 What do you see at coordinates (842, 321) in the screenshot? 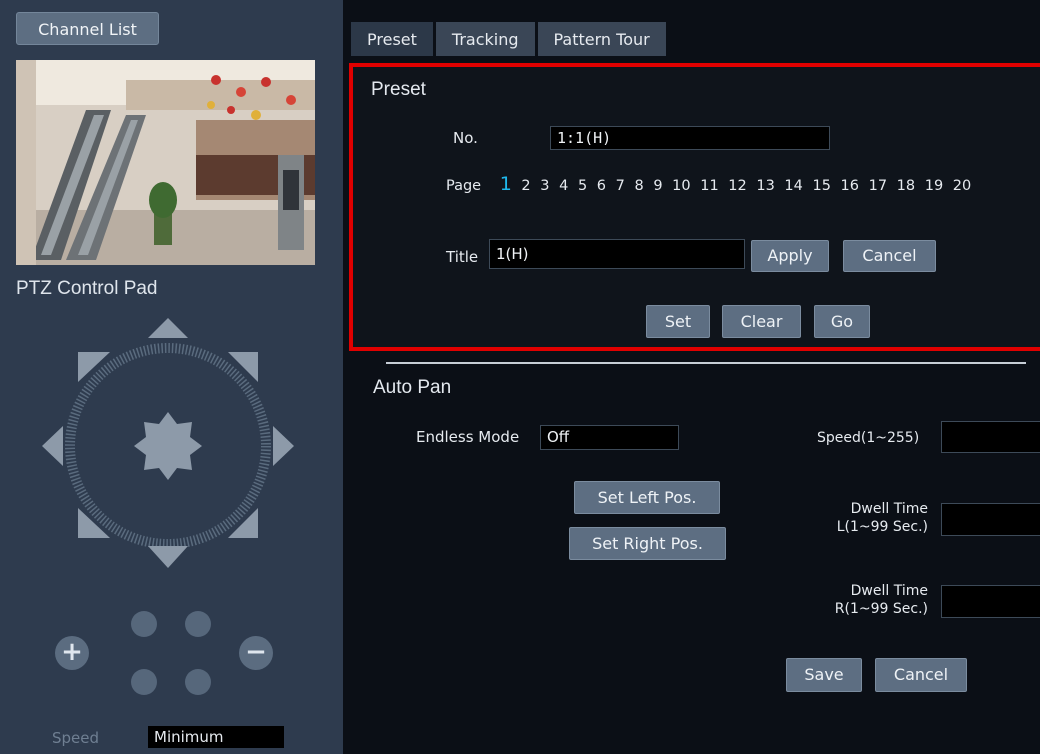
I see `go-button: Go` at bounding box center [842, 321].